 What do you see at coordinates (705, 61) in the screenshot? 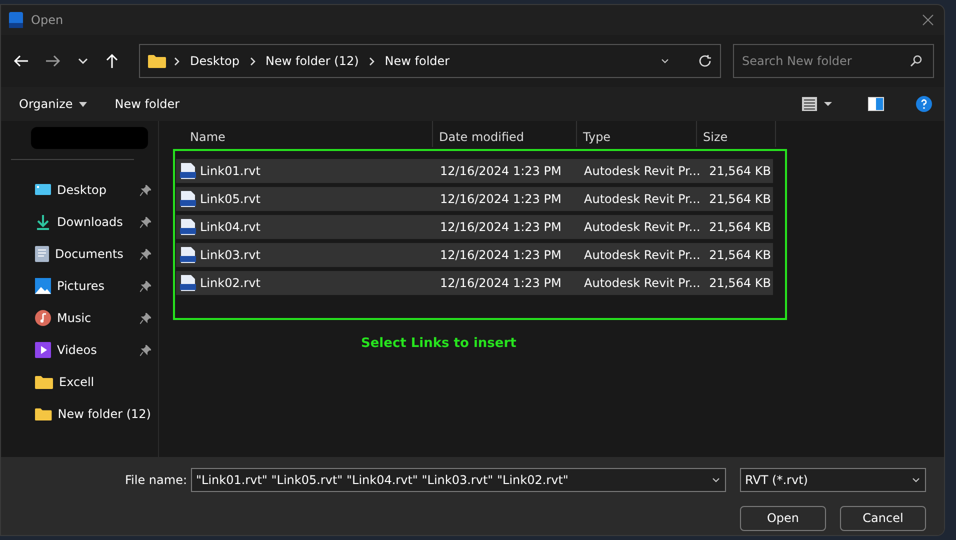
I see `refresh-icon` at bounding box center [705, 61].